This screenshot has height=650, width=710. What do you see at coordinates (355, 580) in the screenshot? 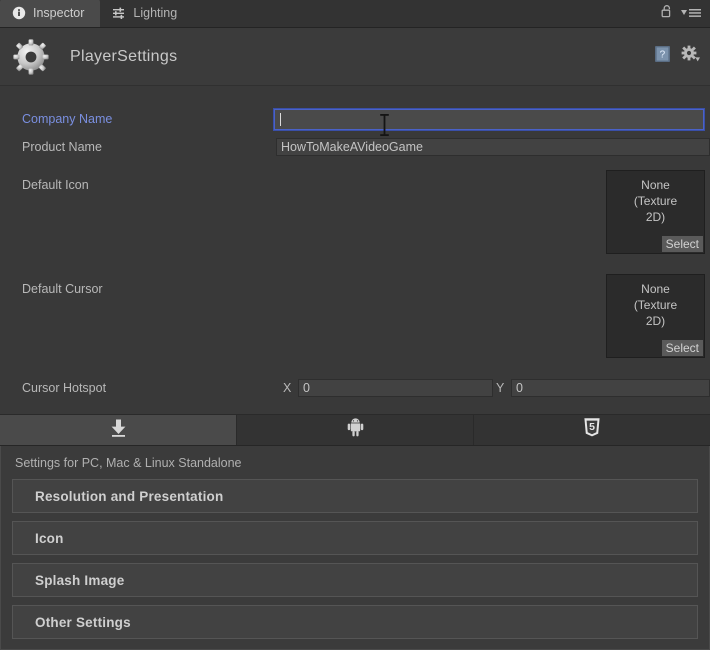
I see `foldout-splash-image: Splash Image` at bounding box center [355, 580].